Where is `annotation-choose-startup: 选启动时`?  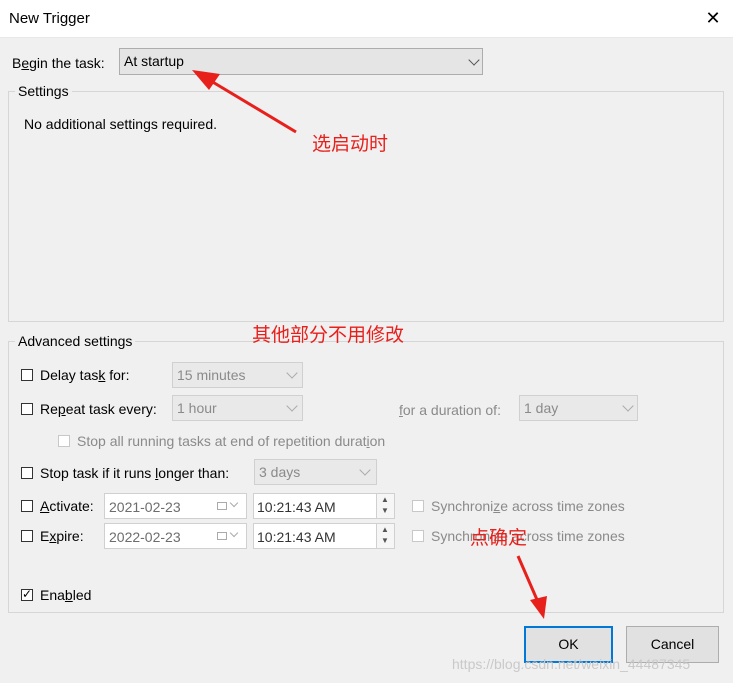 annotation-choose-startup: 选启动时 is located at coordinates (350, 144).